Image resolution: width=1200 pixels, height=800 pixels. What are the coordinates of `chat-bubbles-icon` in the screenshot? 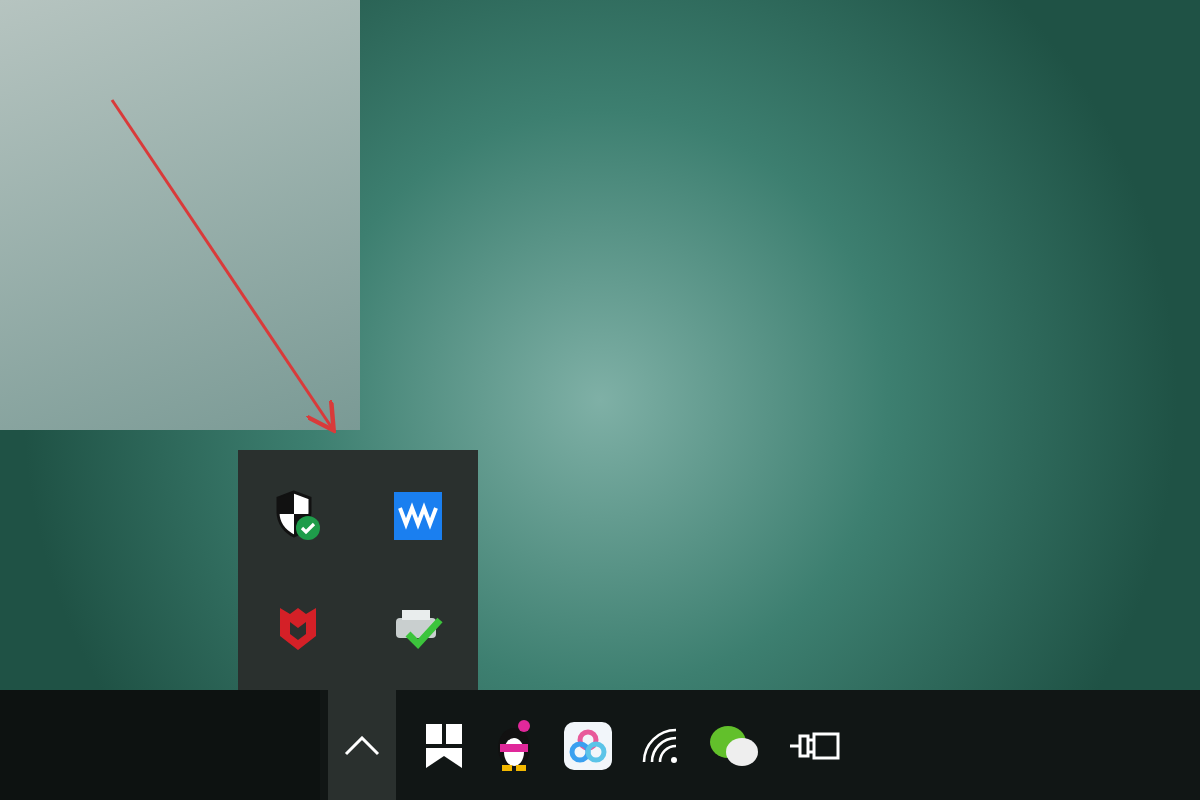 It's located at (734, 745).